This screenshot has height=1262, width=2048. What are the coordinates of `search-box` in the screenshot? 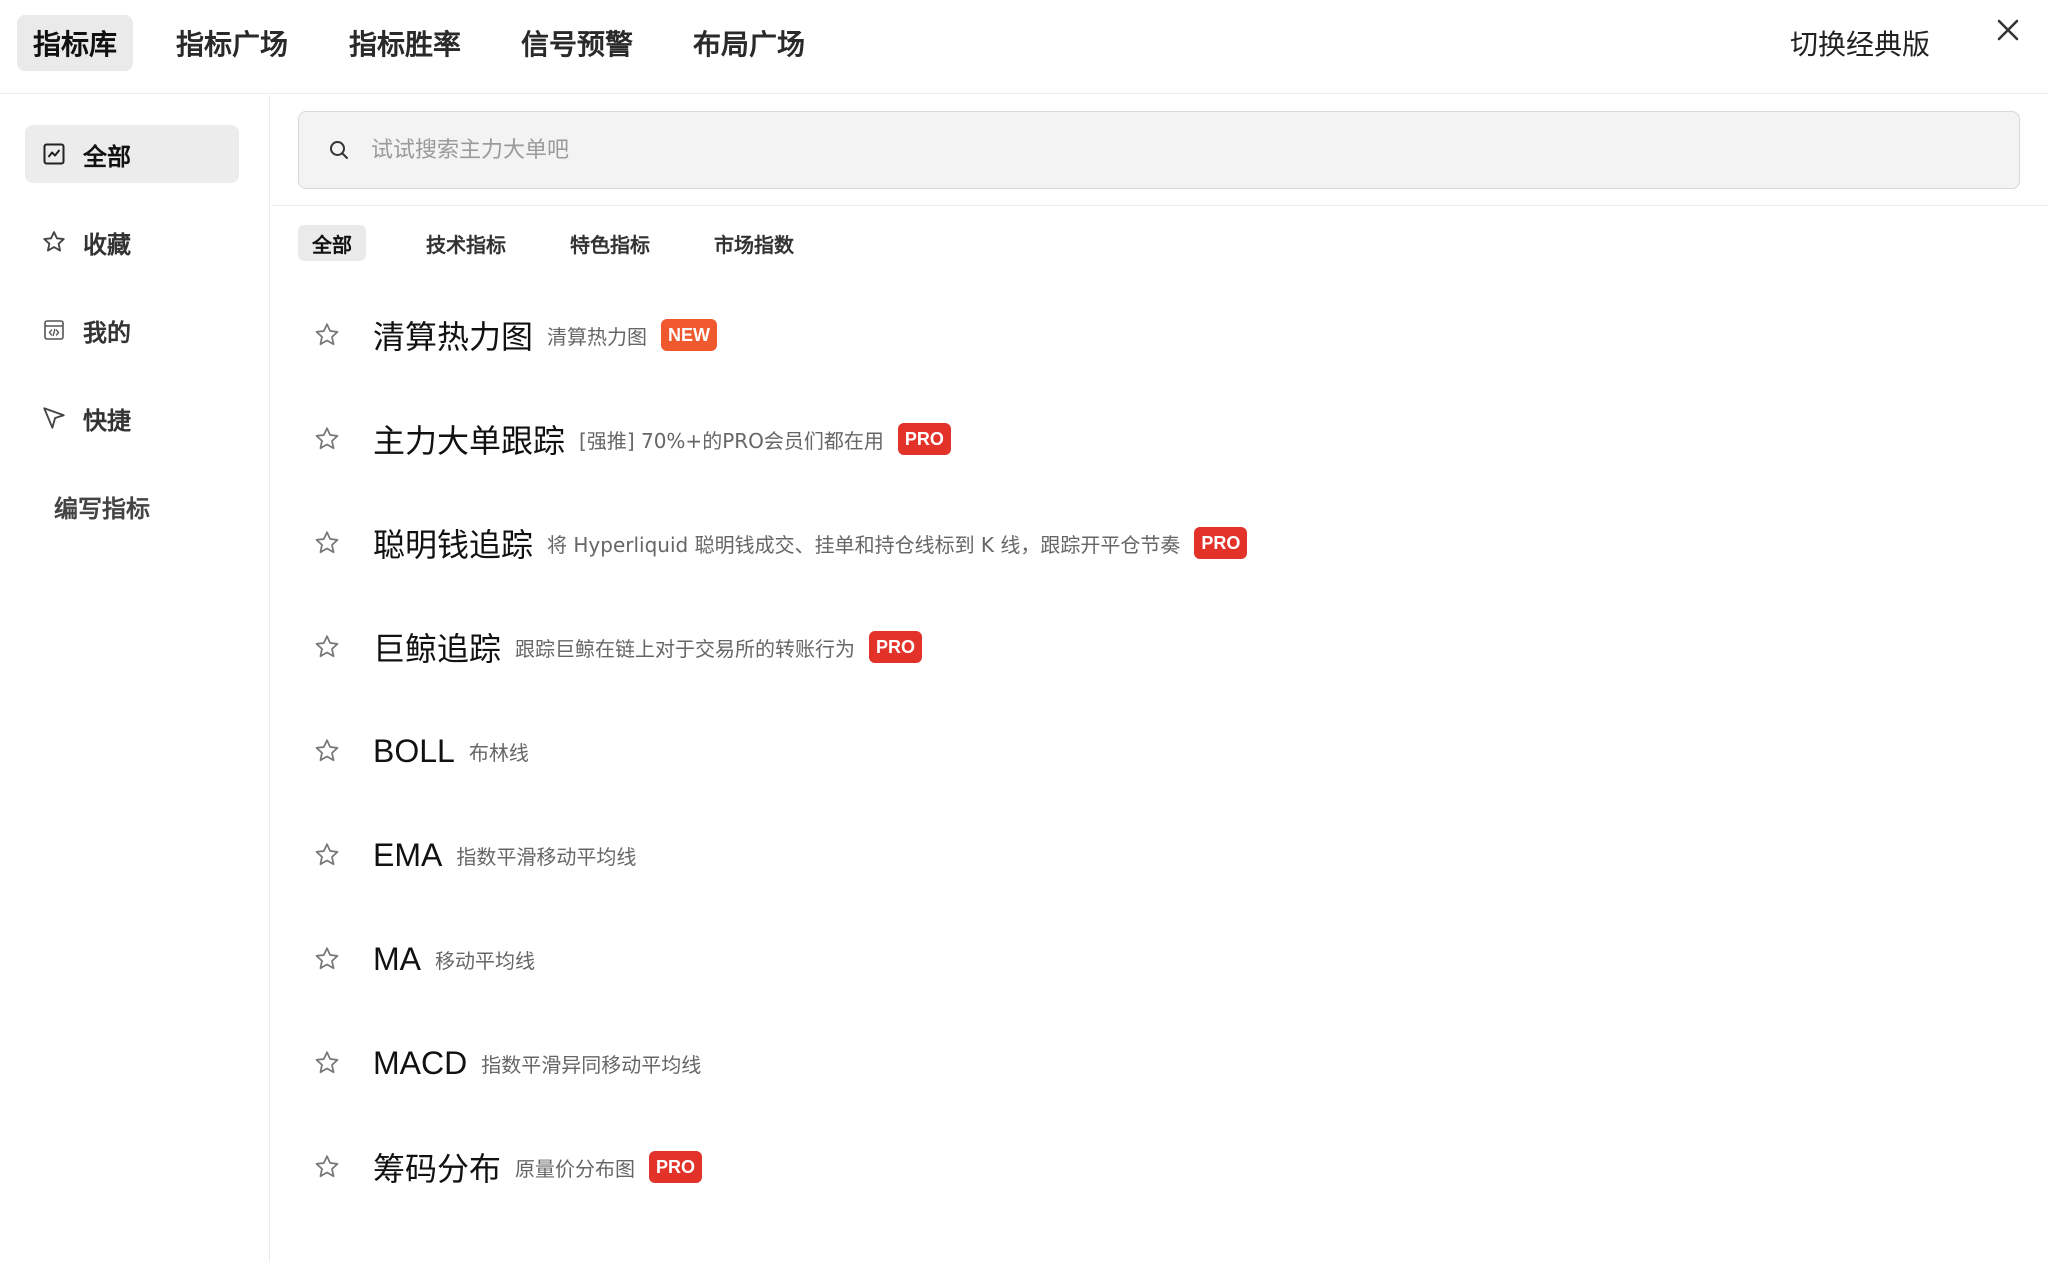 It's located at (1159, 150).